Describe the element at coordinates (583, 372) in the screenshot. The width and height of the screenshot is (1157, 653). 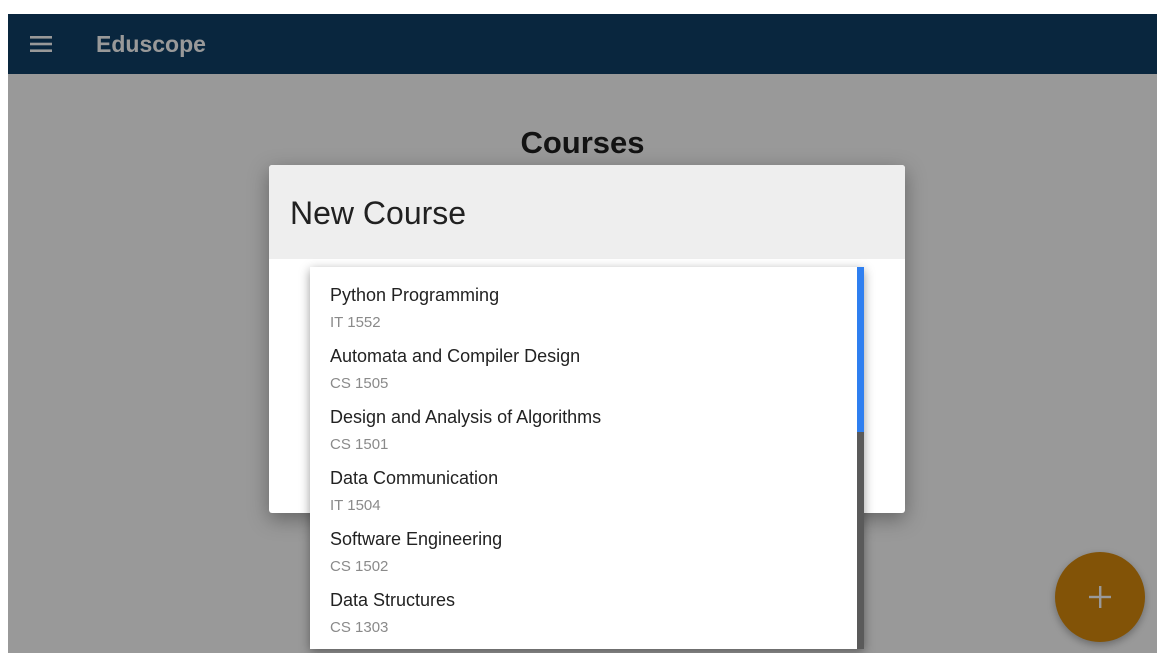
I see `course-option: Automata and Compiler Design CS 1505` at that location.